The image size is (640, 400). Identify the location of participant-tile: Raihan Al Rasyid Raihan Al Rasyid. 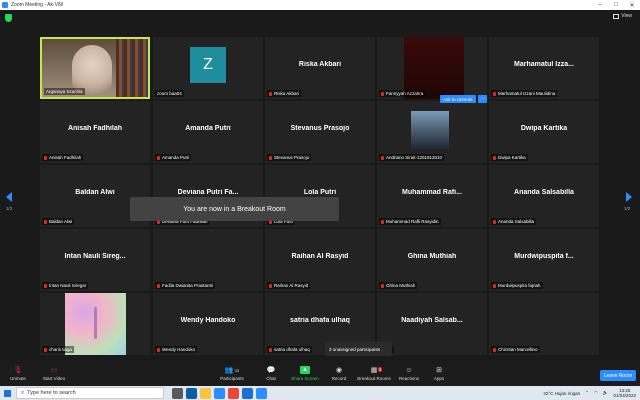
(320, 260).